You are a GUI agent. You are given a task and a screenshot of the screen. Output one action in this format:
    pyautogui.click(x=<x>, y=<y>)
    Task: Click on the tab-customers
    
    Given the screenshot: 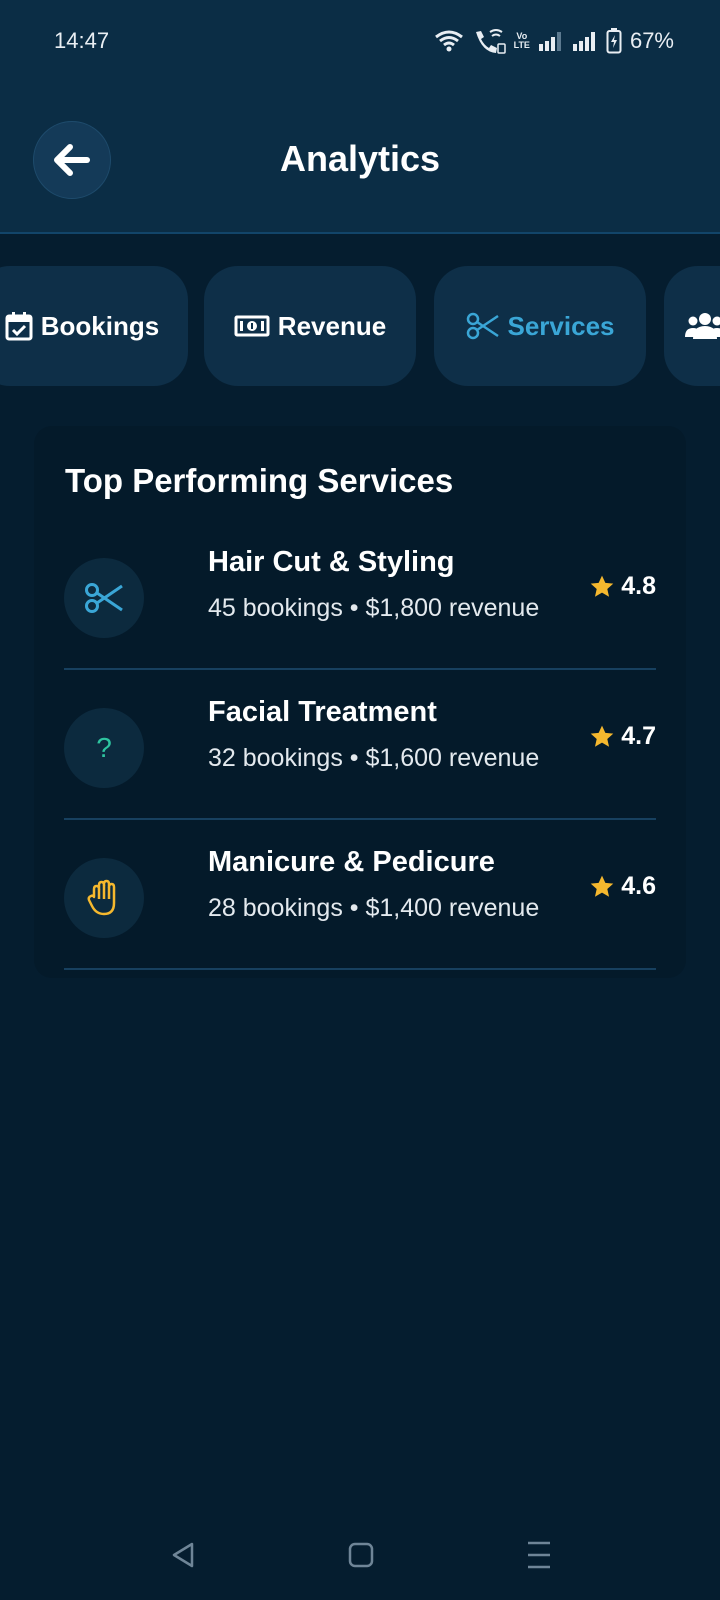 What is the action you would take?
    pyautogui.click(x=692, y=326)
    